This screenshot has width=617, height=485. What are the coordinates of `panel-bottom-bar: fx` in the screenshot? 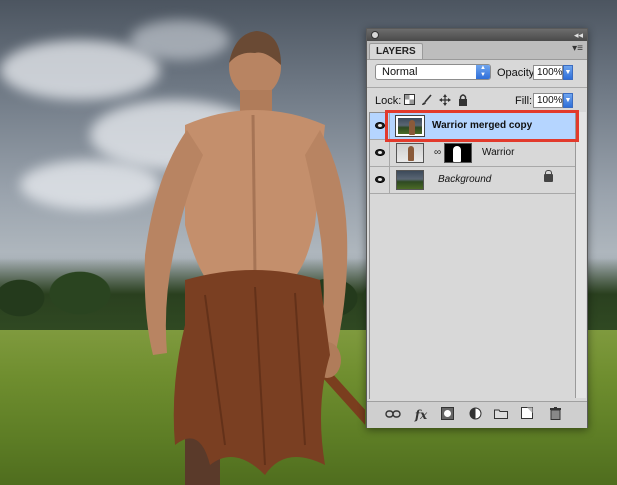 It's located at (477, 414).